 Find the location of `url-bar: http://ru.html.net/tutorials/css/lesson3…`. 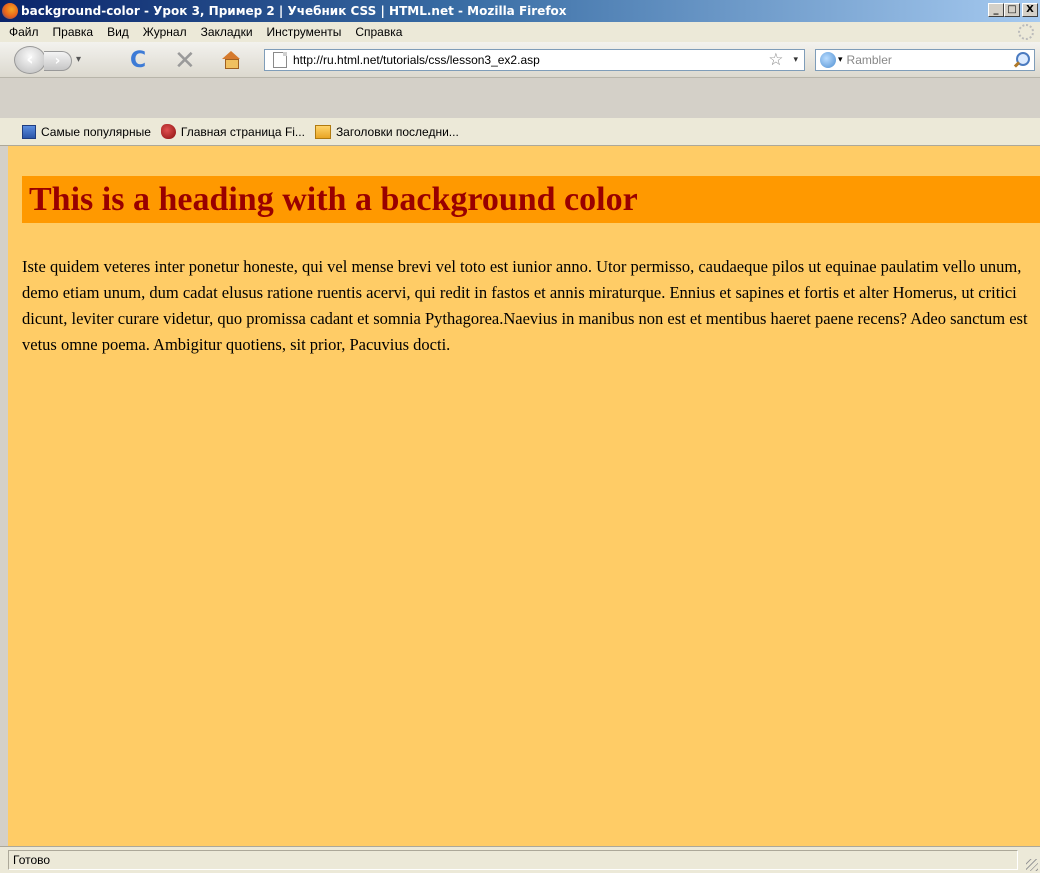

url-bar: http://ru.html.net/tutorials/css/lesson3… is located at coordinates (534, 60).